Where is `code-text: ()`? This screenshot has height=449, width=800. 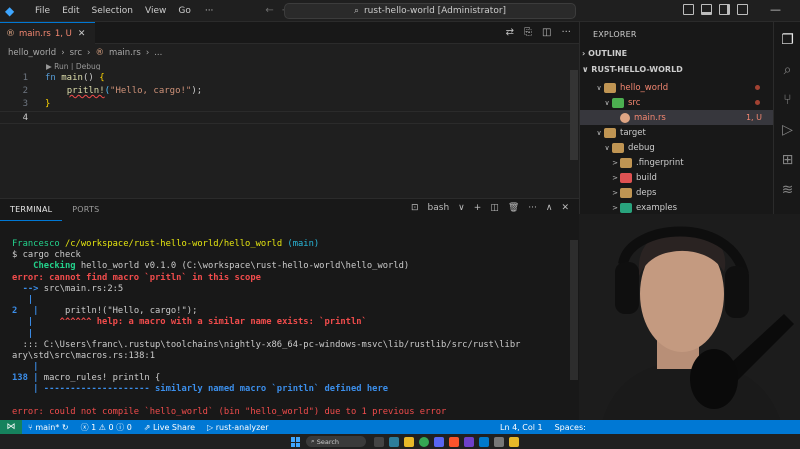
code-text: () is located at coordinates (91, 78).